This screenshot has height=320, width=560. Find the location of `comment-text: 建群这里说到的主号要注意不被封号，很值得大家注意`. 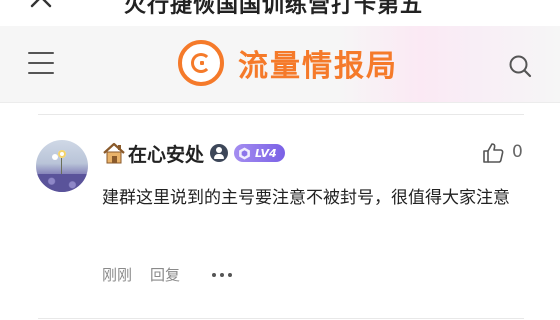

comment-text: 建群这里说到的主号要注意不被封号，很值得大家注意 is located at coordinates (306, 198).